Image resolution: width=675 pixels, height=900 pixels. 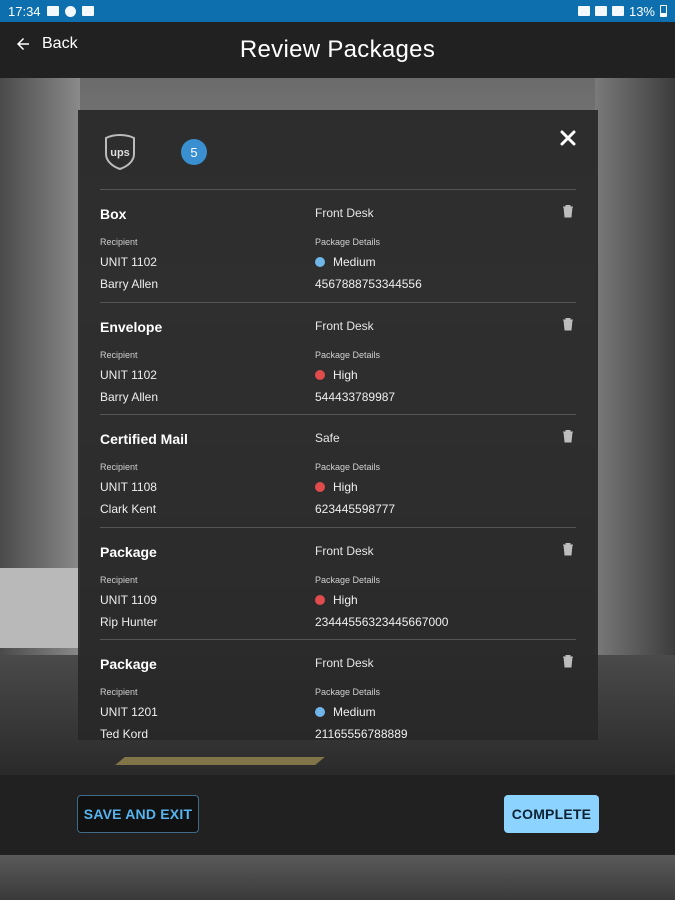 I want to click on recipient-name: Ted Kord, so click(x=124, y=733).